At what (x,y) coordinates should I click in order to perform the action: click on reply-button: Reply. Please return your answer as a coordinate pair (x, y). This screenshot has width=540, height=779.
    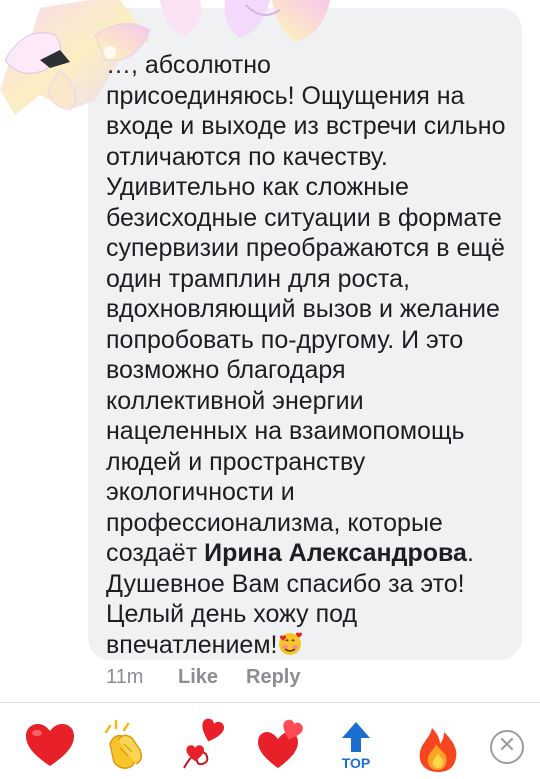
    Looking at the image, I should click on (273, 677).